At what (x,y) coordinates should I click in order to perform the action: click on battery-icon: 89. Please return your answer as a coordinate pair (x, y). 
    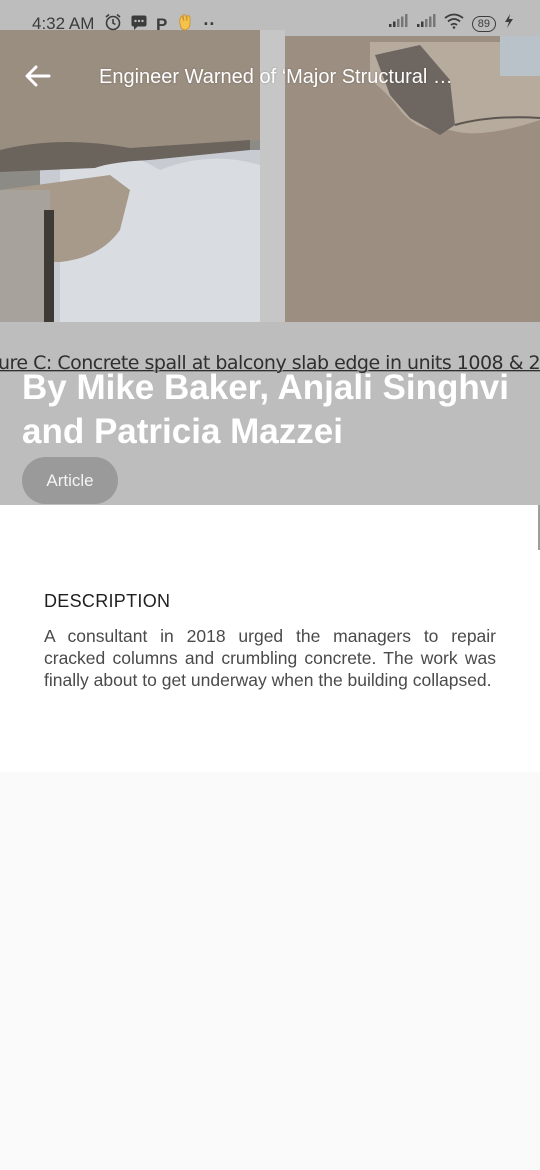
    Looking at the image, I should click on (483, 23).